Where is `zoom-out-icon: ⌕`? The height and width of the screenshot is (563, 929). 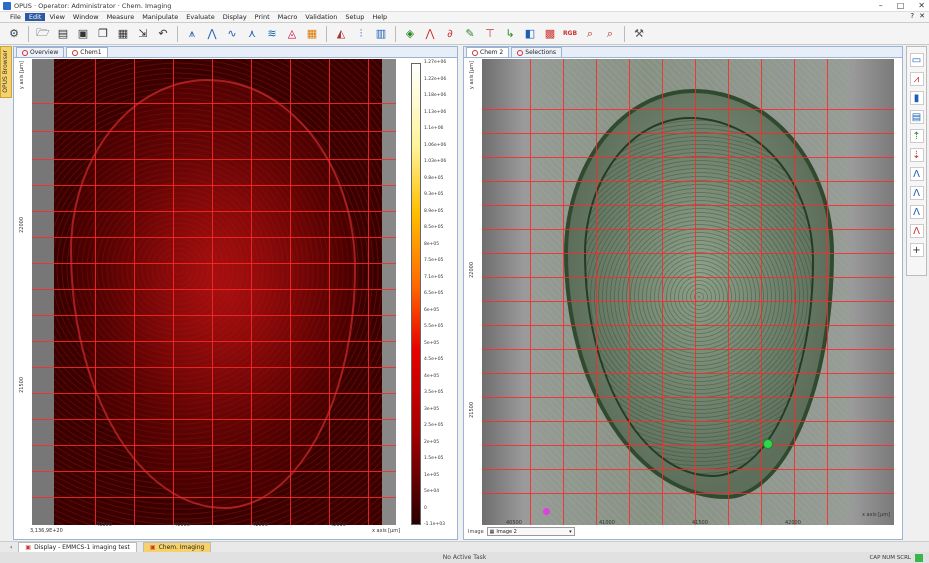 zoom-out-icon: ⌕ is located at coordinates (610, 34).